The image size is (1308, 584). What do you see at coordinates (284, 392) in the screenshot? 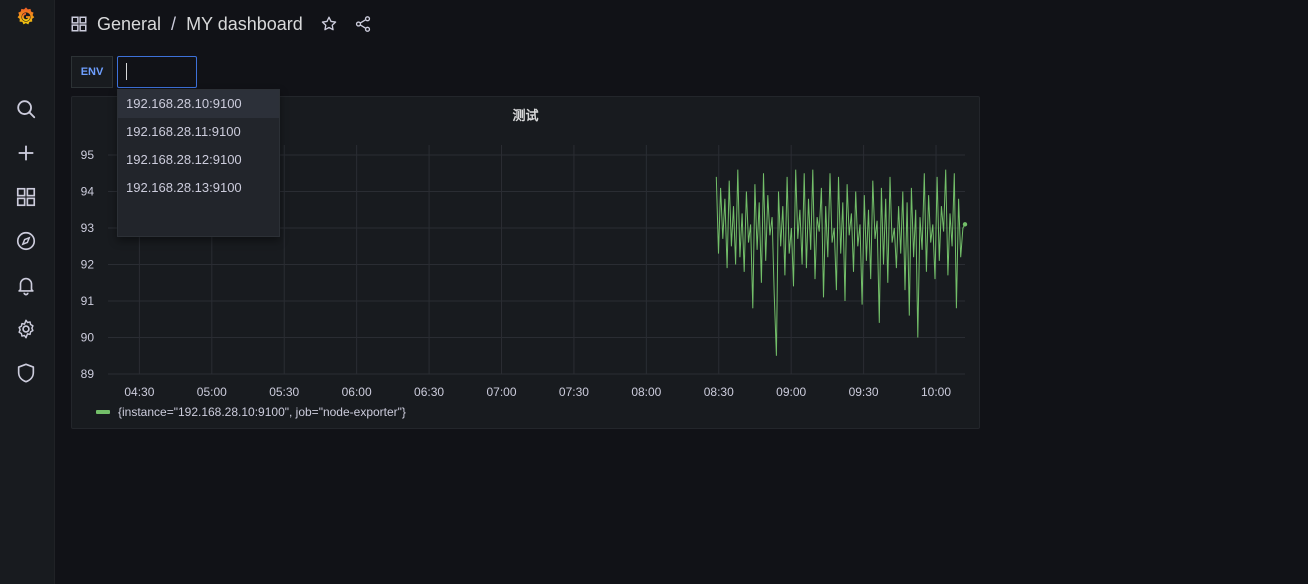
I see `x-tick-label: 05:30` at bounding box center [284, 392].